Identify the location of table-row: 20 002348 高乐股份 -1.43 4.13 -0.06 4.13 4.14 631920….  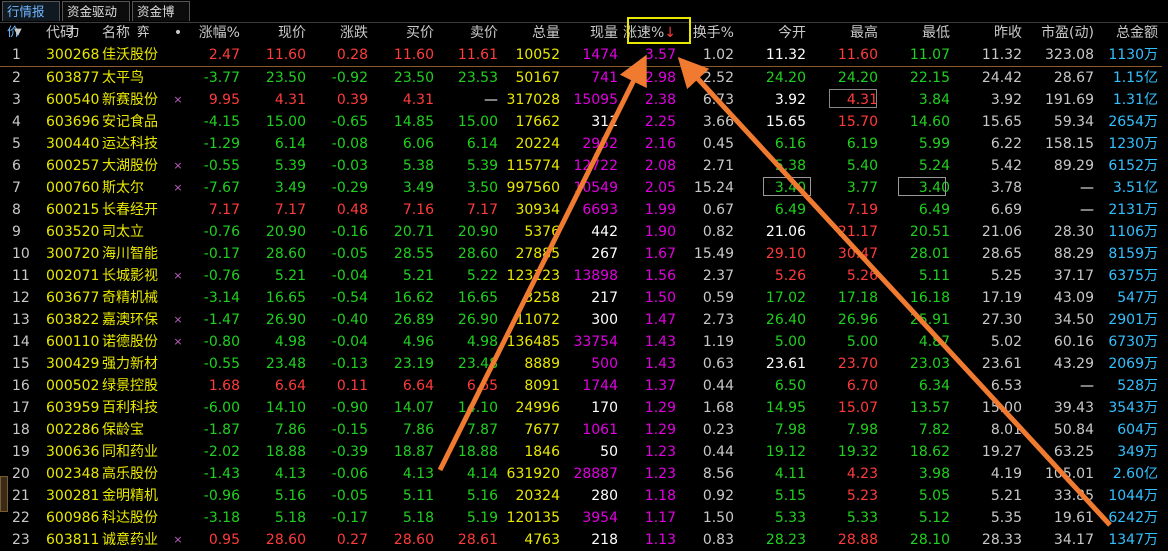
(581, 474).